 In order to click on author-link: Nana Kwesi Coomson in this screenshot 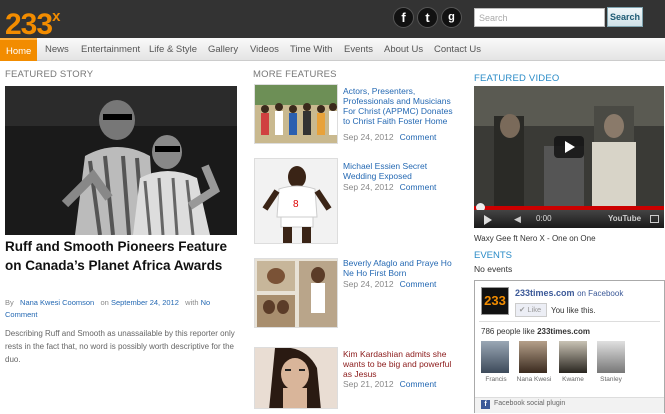, I will do `click(57, 302)`.